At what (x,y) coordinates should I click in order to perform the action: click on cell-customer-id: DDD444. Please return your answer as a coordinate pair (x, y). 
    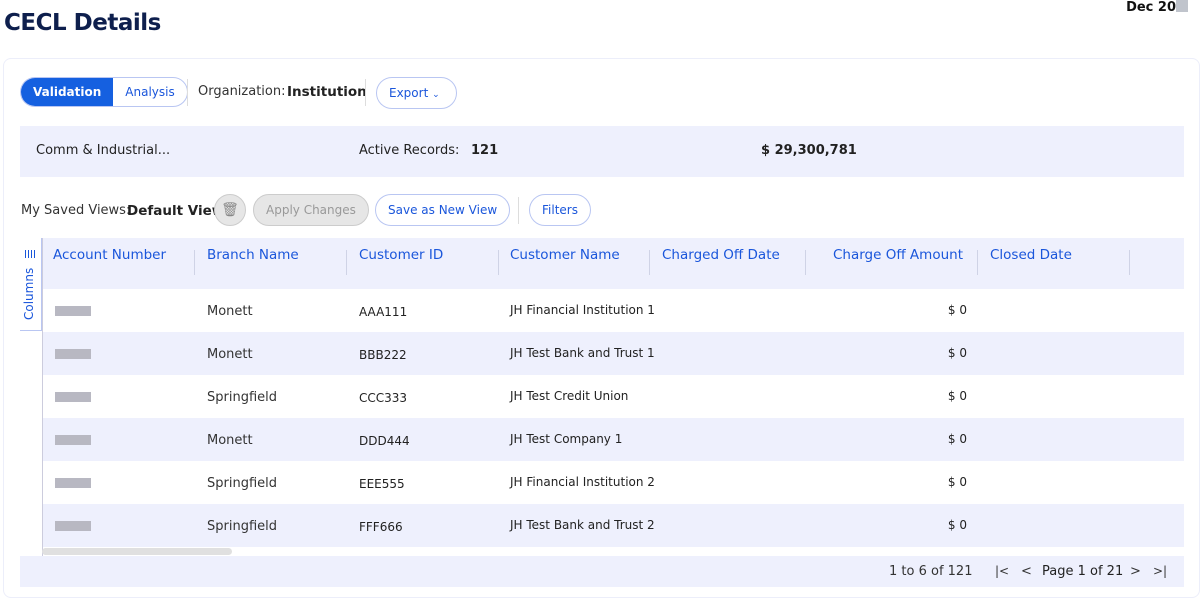
    Looking at the image, I should click on (384, 441).